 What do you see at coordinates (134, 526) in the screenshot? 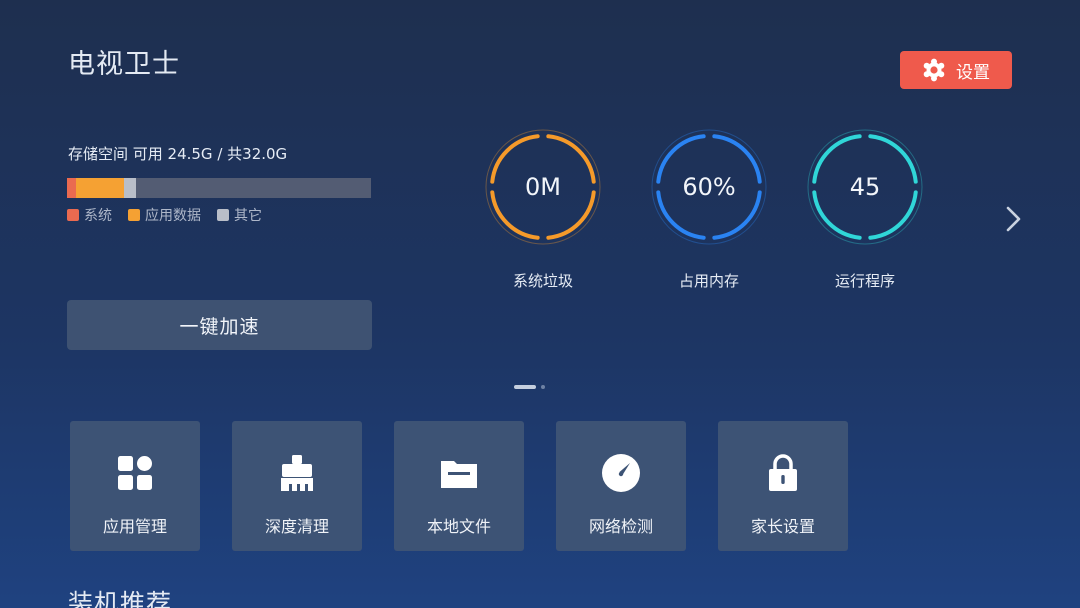
I see `tool-label: 应用管理` at bounding box center [134, 526].